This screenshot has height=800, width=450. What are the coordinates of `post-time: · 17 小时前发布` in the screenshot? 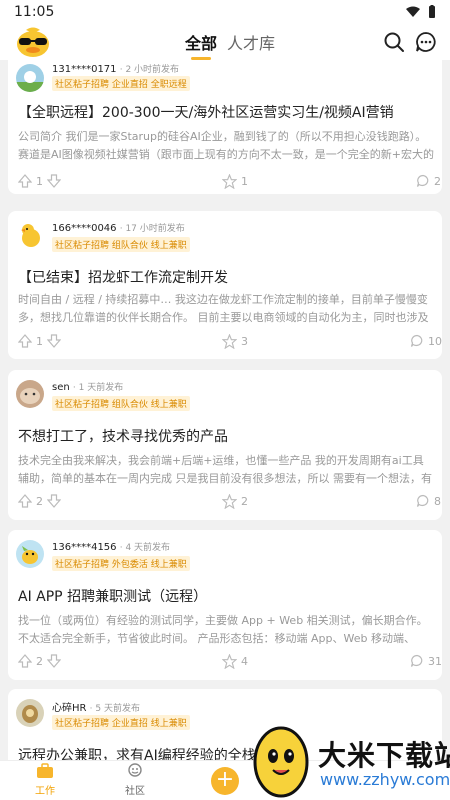 It's located at (152, 229).